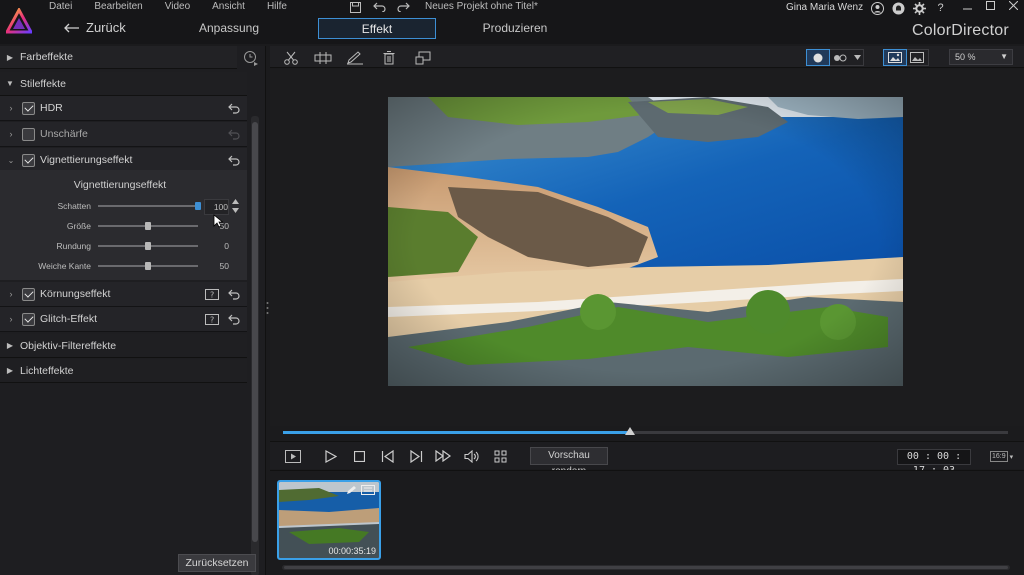 The height and width of the screenshot is (575, 1024). What do you see at coordinates (28, 108) in the screenshot?
I see `hdr-checkbox` at bounding box center [28, 108].